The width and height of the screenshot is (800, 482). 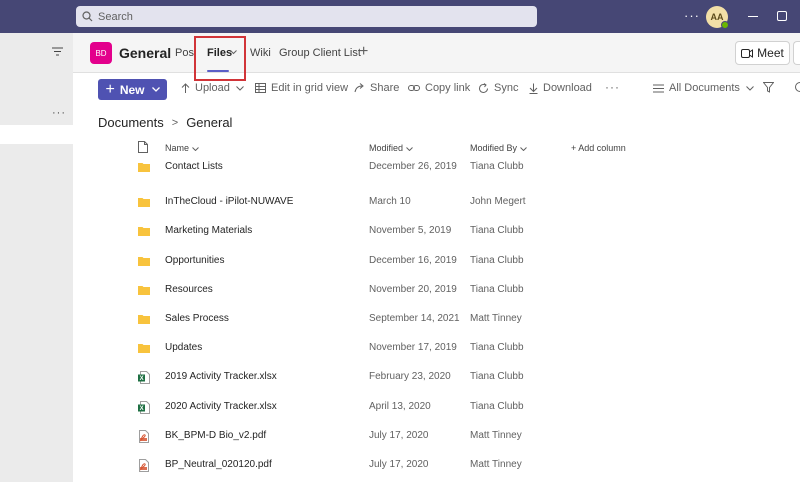 I want to click on table-row: Resources November 20, 2019 Tiana Clubb, so click(x=436, y=289).